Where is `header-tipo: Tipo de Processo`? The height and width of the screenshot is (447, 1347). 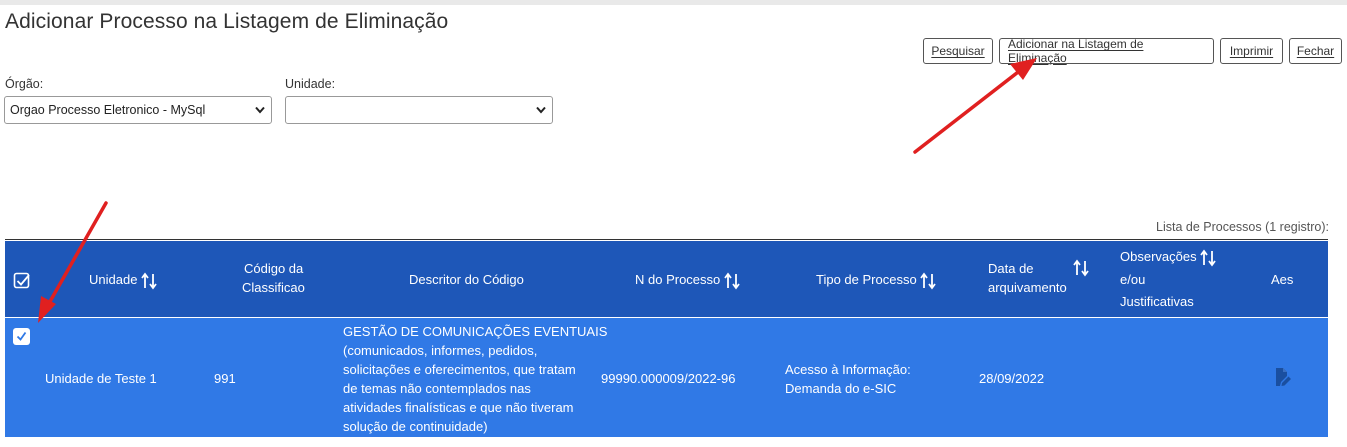
header-tipo: Tipo de Processo is located at coordinates (876, 280).